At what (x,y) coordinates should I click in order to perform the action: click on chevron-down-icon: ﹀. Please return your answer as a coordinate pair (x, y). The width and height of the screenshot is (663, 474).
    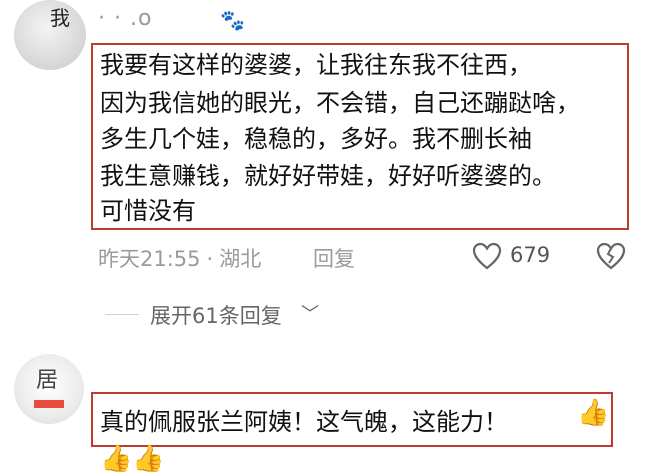
    Looking at the image, I should click on (310, 313).